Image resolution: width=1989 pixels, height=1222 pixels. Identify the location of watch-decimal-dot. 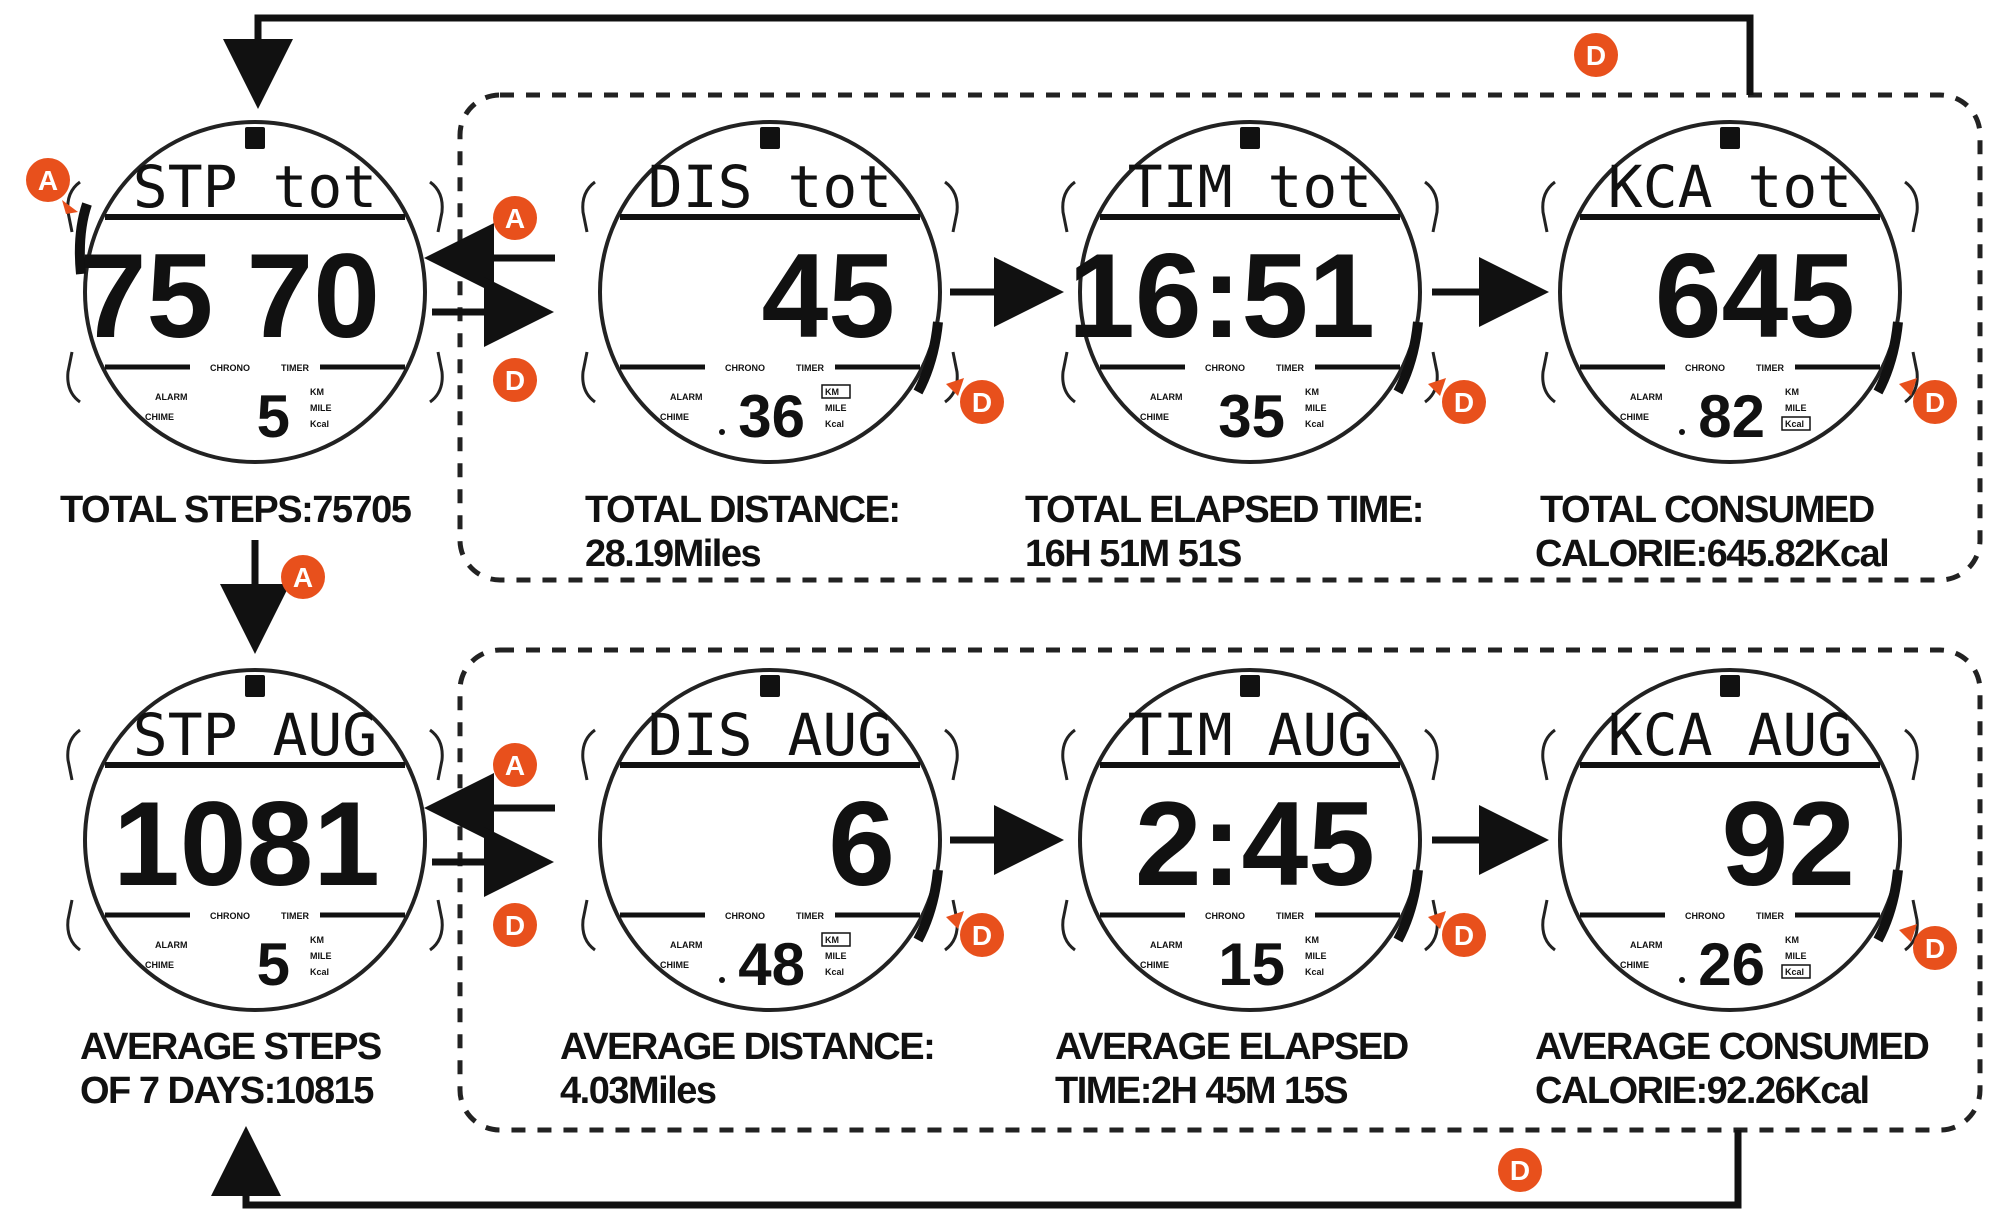
(1682, 980).